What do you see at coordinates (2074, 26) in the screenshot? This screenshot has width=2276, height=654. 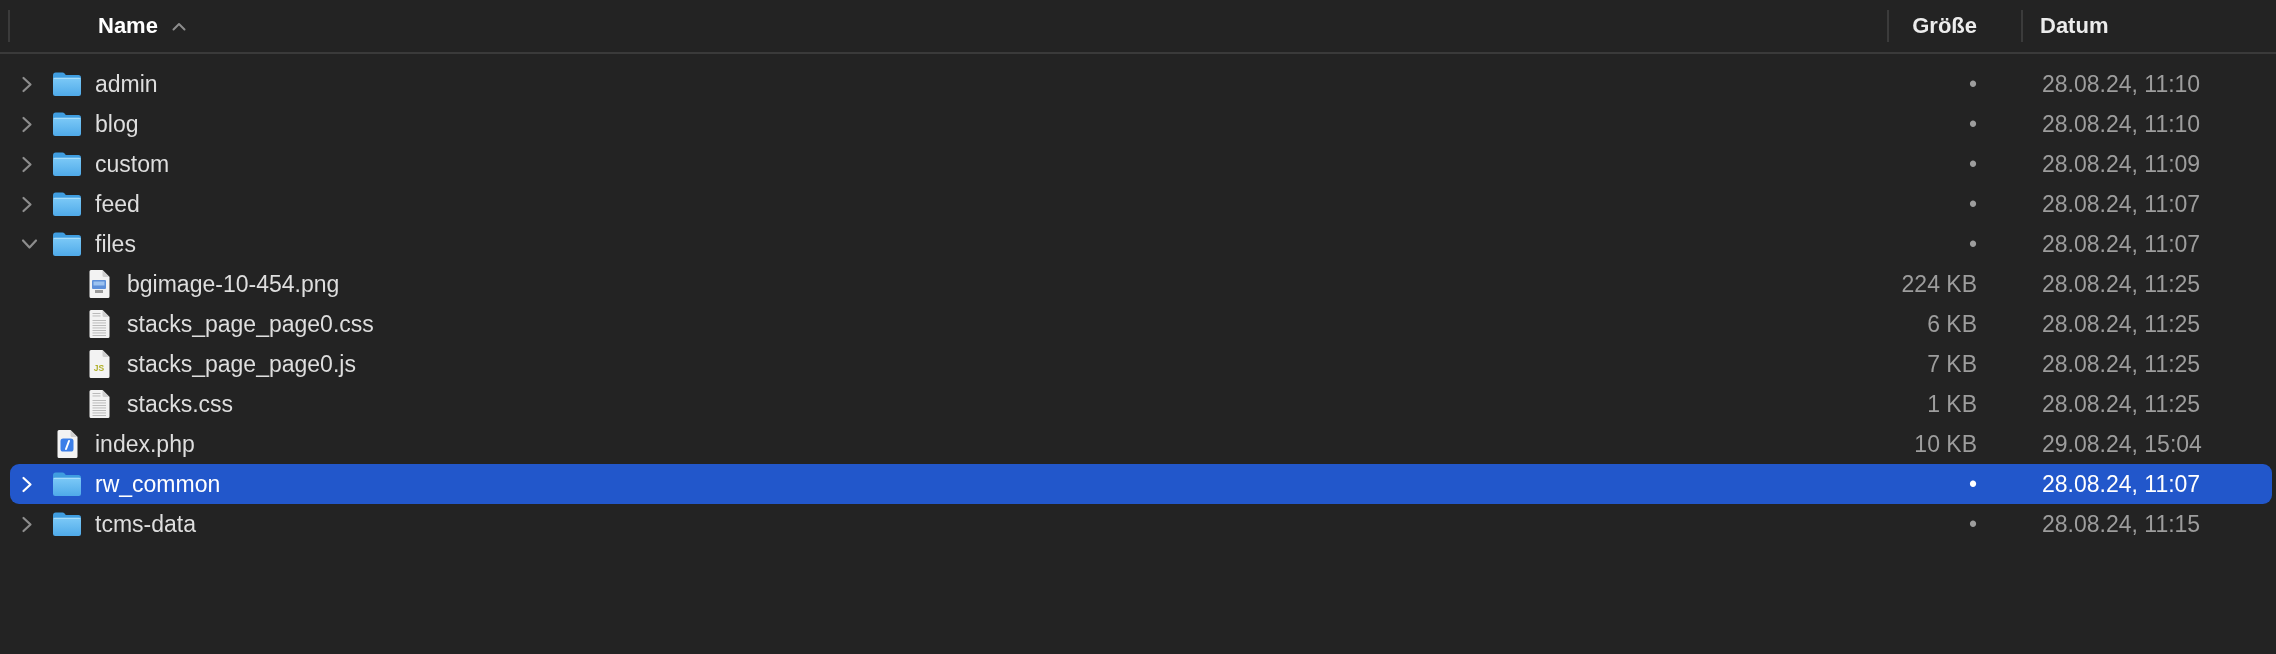 I see `date-column-header: Datum` at bounding box center [2074, 26].